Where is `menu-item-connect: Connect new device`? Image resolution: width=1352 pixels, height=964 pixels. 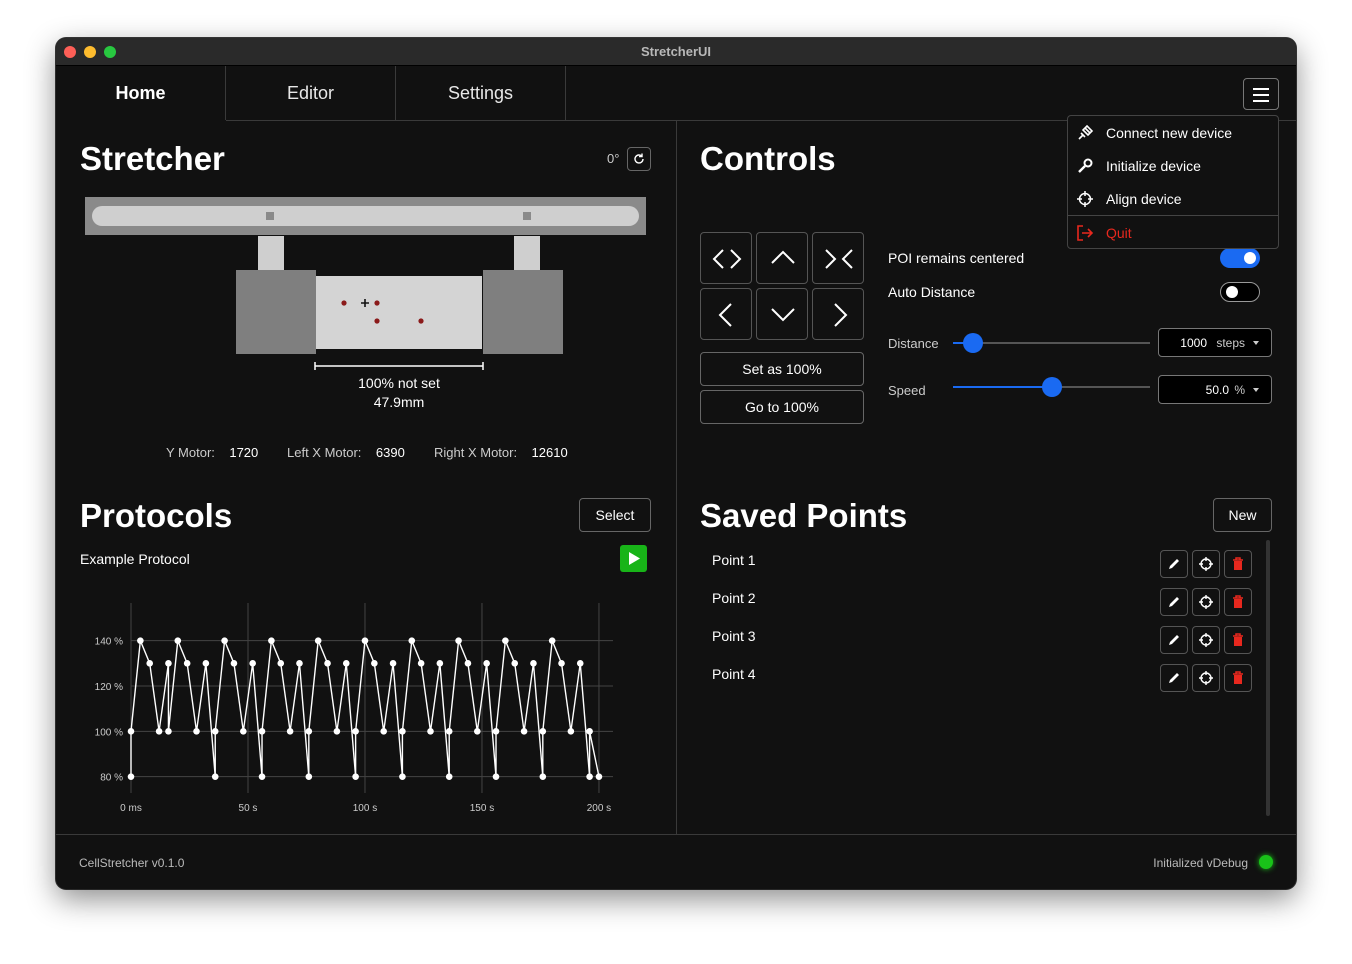 menu-item-connect: Connect new device is located at coordinates (1154, 133).